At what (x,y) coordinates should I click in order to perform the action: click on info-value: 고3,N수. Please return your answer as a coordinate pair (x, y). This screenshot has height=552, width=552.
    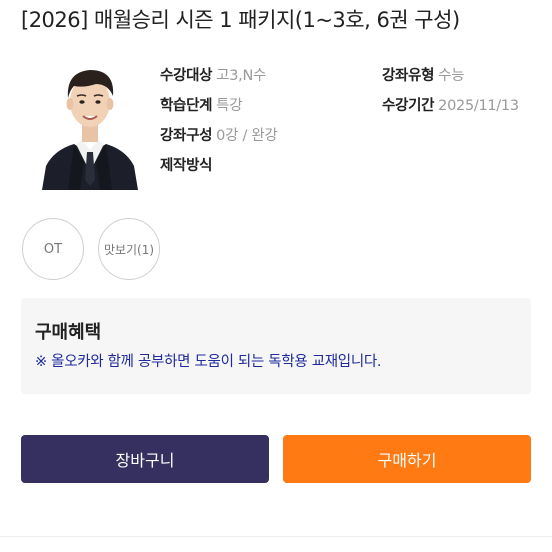
    Looking at the image, I should click on (241, 76).